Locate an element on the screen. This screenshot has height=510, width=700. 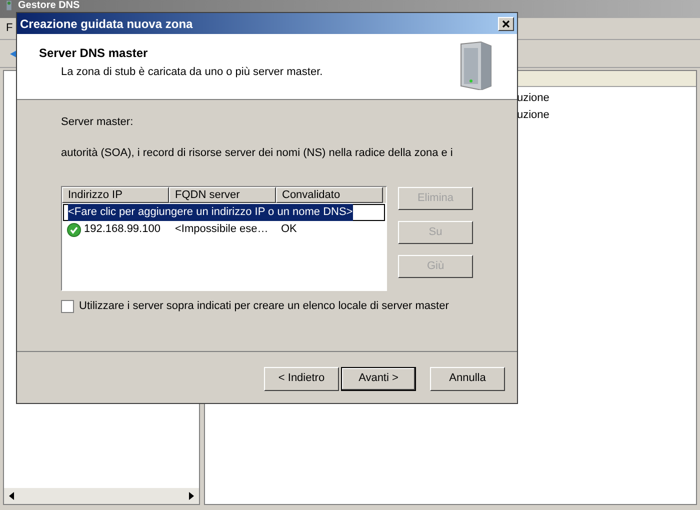
field-label: Server master: is located at coordinates (97, 122).